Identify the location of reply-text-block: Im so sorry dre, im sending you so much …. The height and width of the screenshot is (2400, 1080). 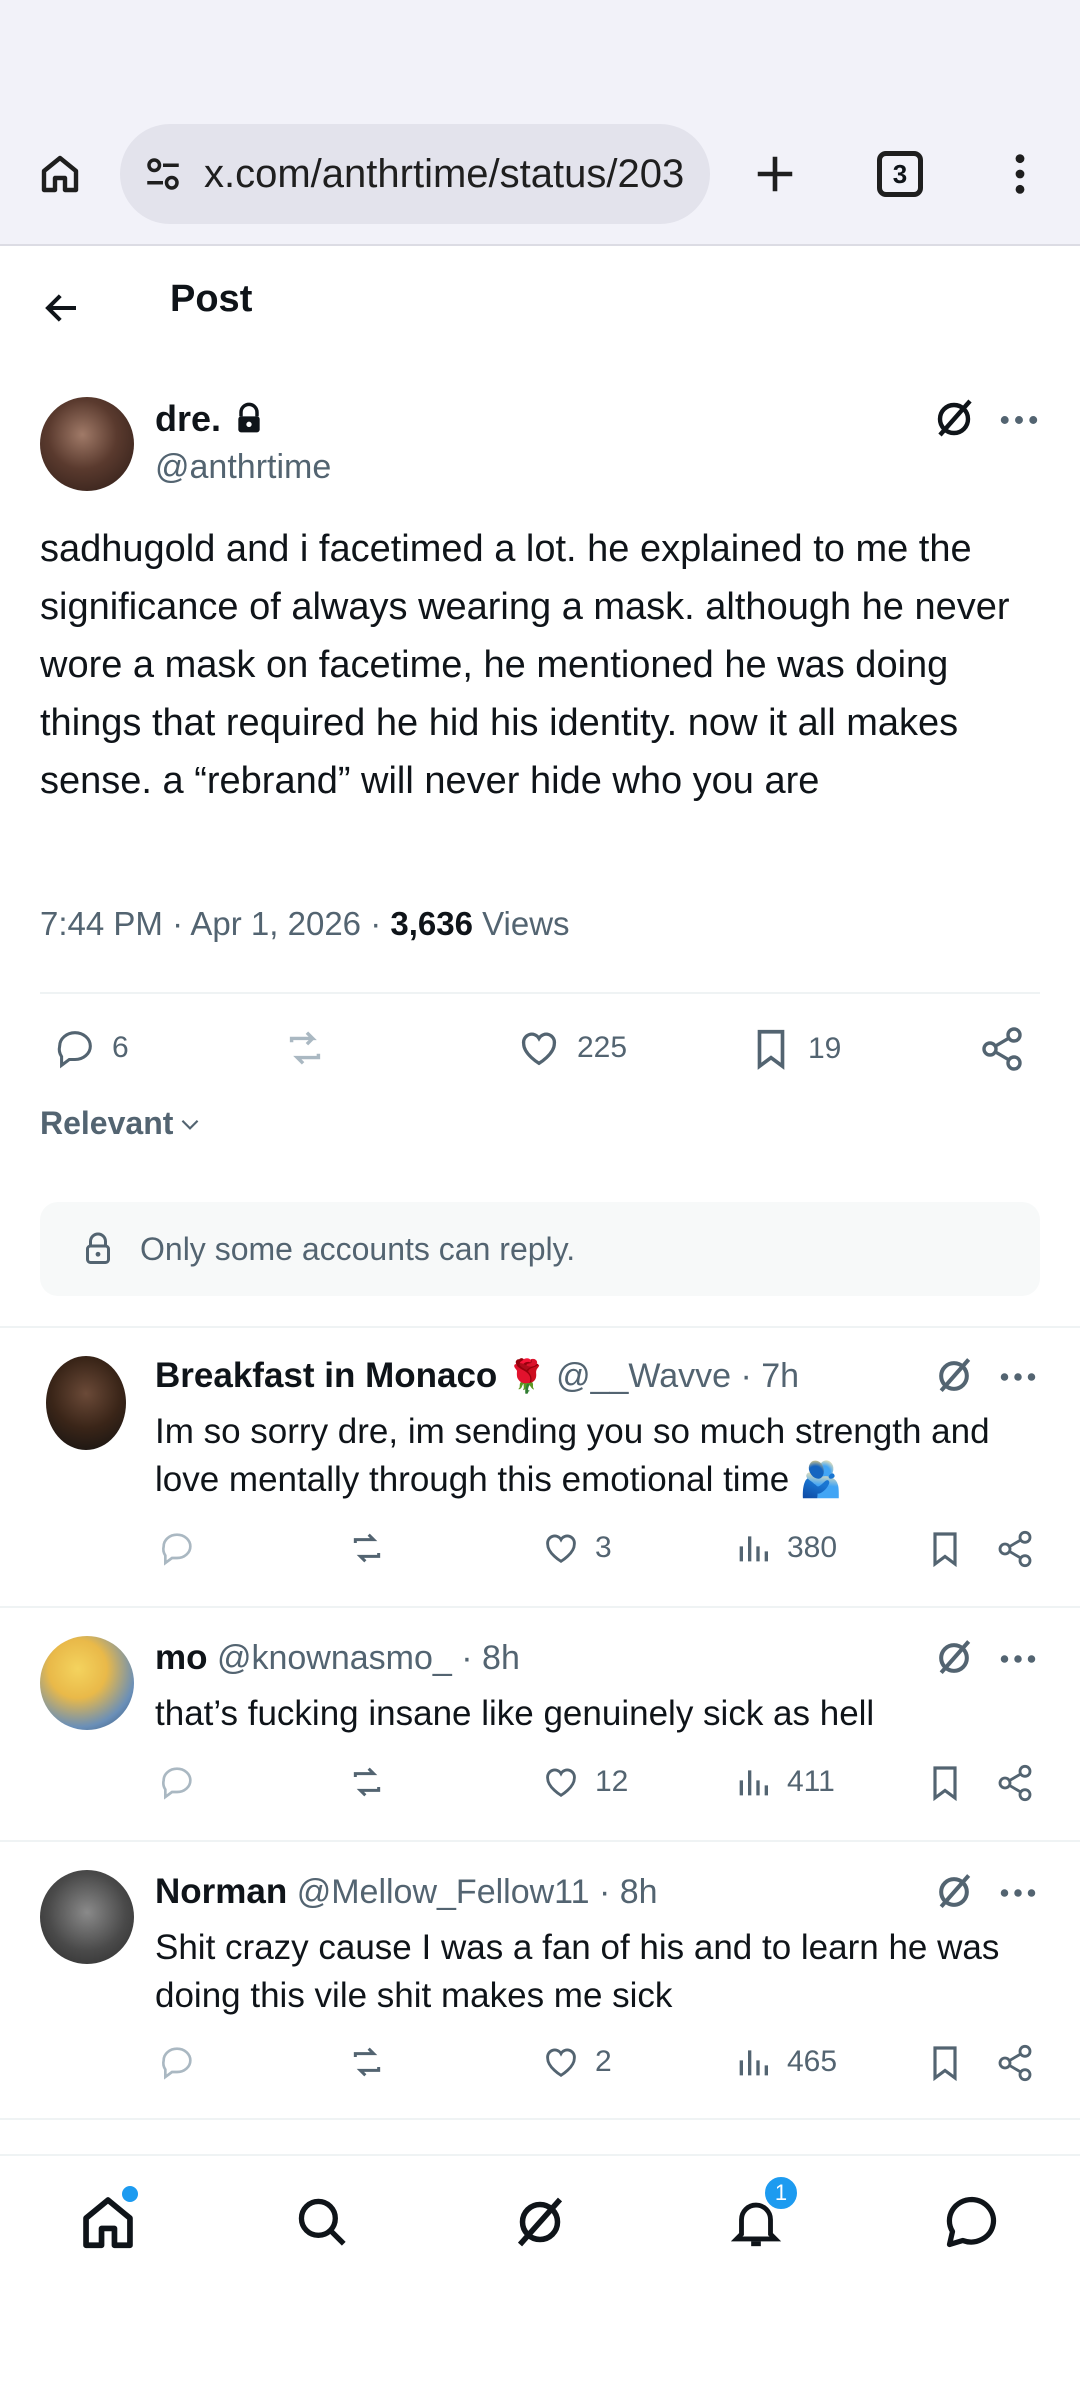
(595, 1456).